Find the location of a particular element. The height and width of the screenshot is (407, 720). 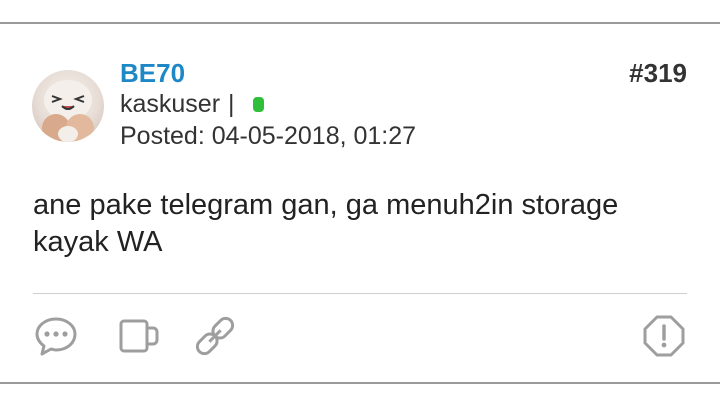

link-icon is located at coordinates (215, 336).